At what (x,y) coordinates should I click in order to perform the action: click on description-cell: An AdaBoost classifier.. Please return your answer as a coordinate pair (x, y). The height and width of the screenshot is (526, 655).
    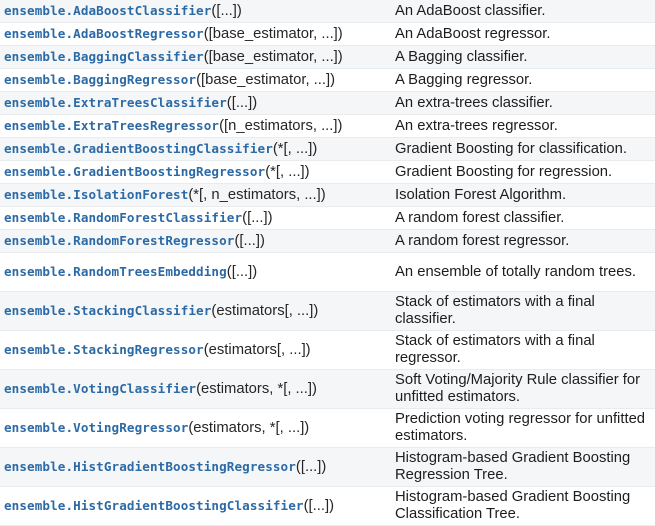
    Looking at the image, I should click on (470, 10).